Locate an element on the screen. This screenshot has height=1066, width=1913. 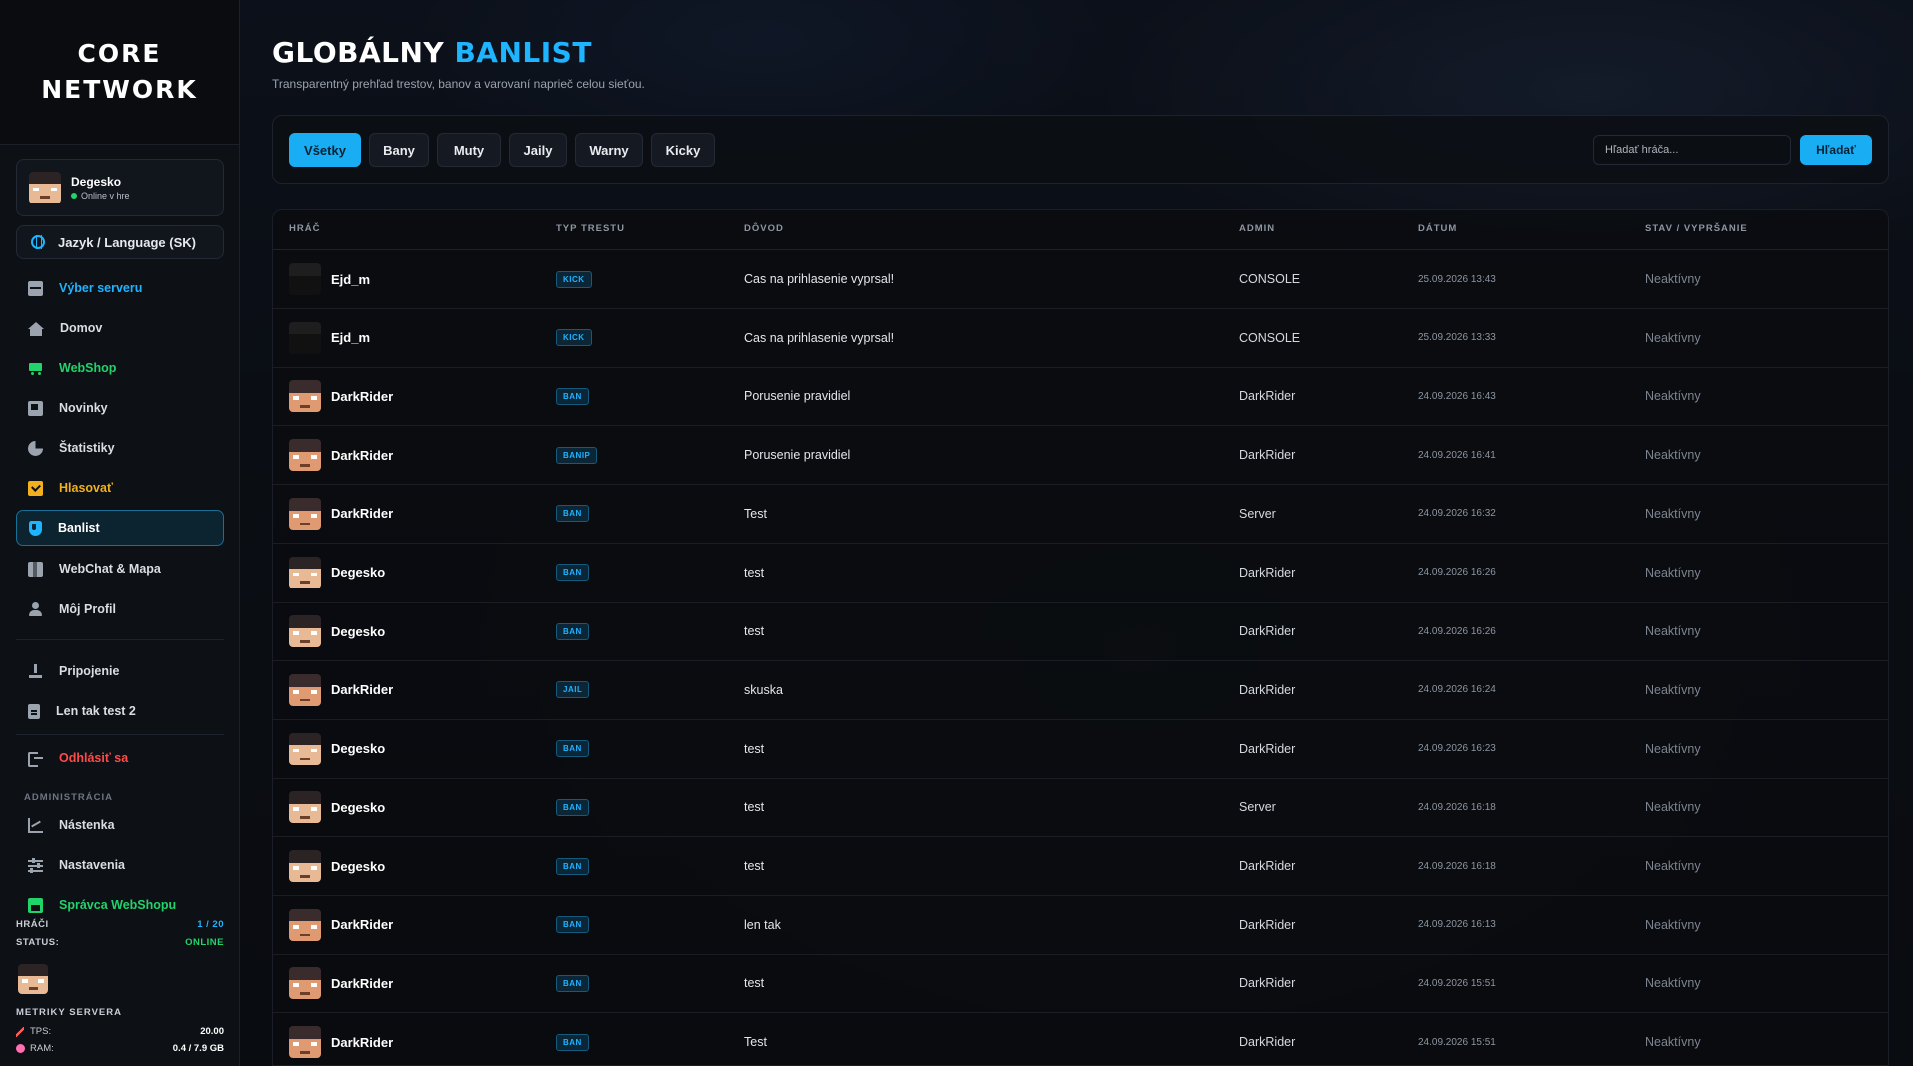
reason-cell: Cas na prihlasenie vyprsal! is located at coordinates (819, 279).